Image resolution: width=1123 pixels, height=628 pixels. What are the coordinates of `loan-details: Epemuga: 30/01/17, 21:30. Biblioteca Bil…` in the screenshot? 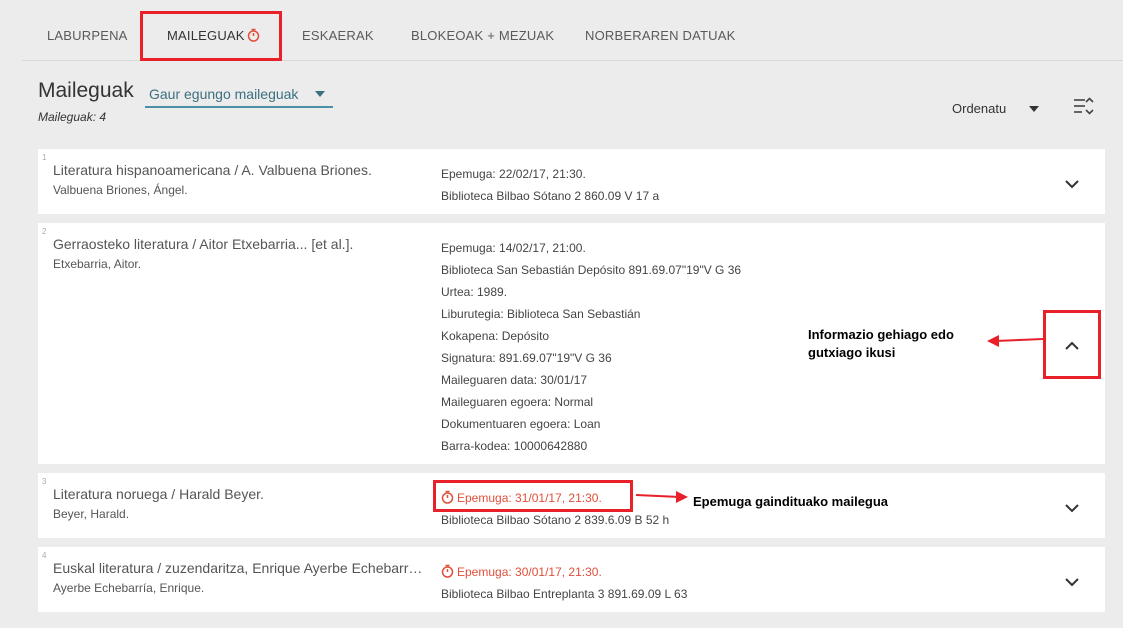 It's located at (564, 583).